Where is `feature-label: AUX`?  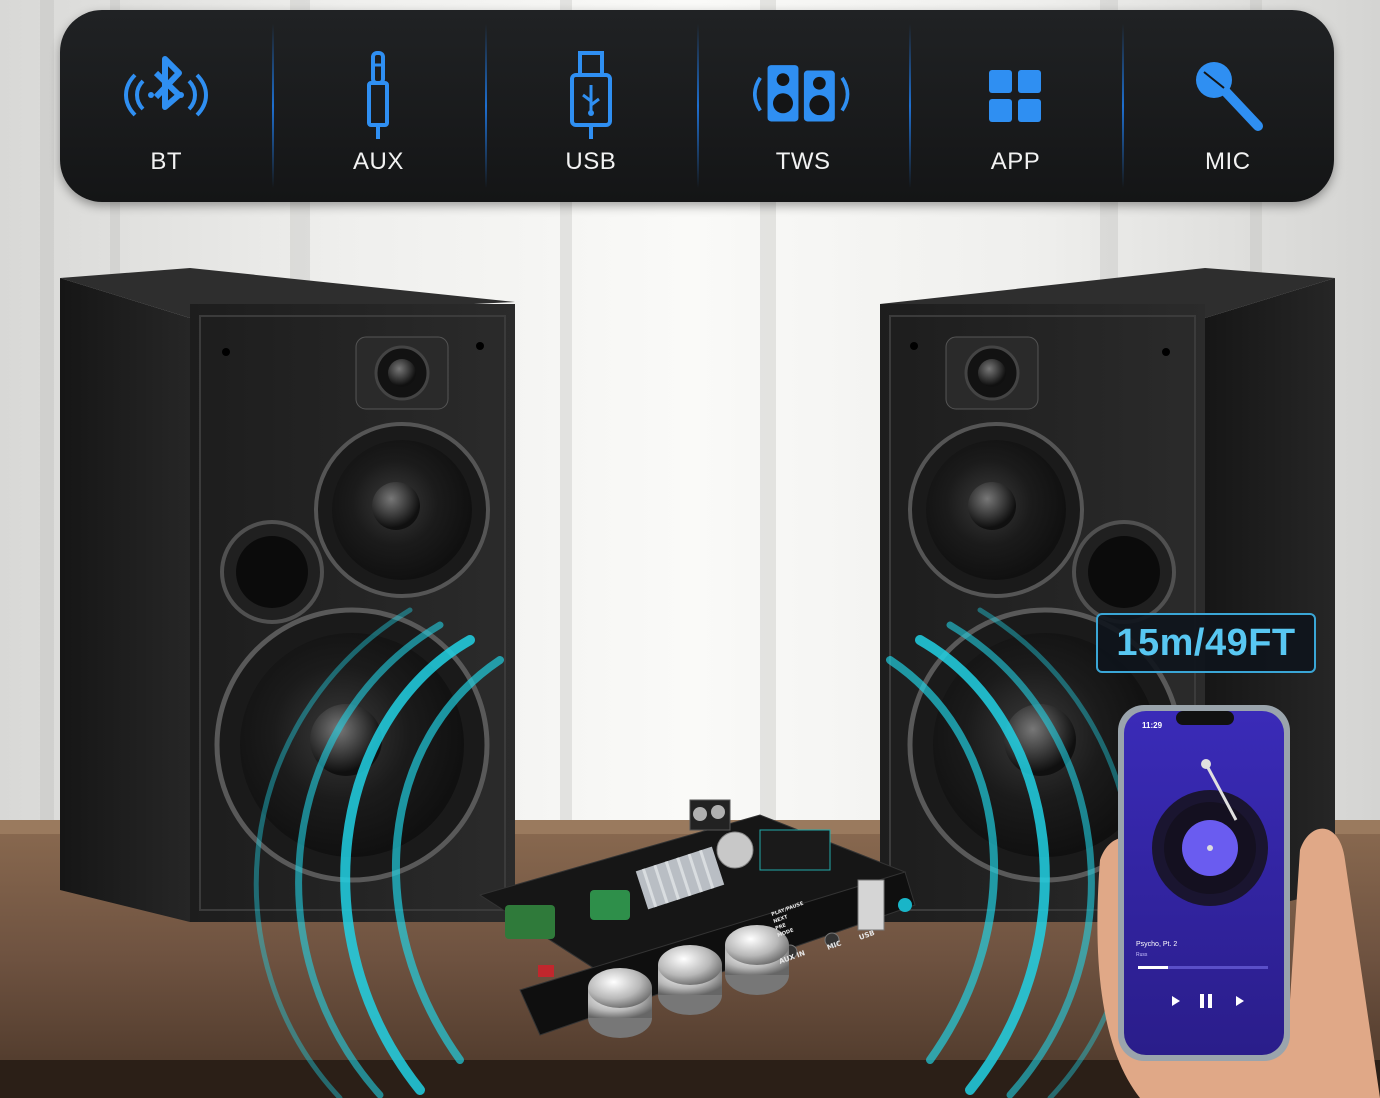
feature-label: AUX is located at coordinates (378, 161).